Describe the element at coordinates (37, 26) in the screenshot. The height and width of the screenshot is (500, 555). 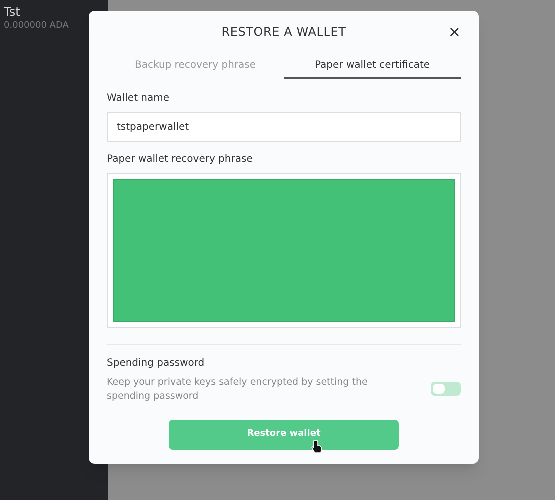
I see `wallet-balance: 0.000000 ADA` at that location.